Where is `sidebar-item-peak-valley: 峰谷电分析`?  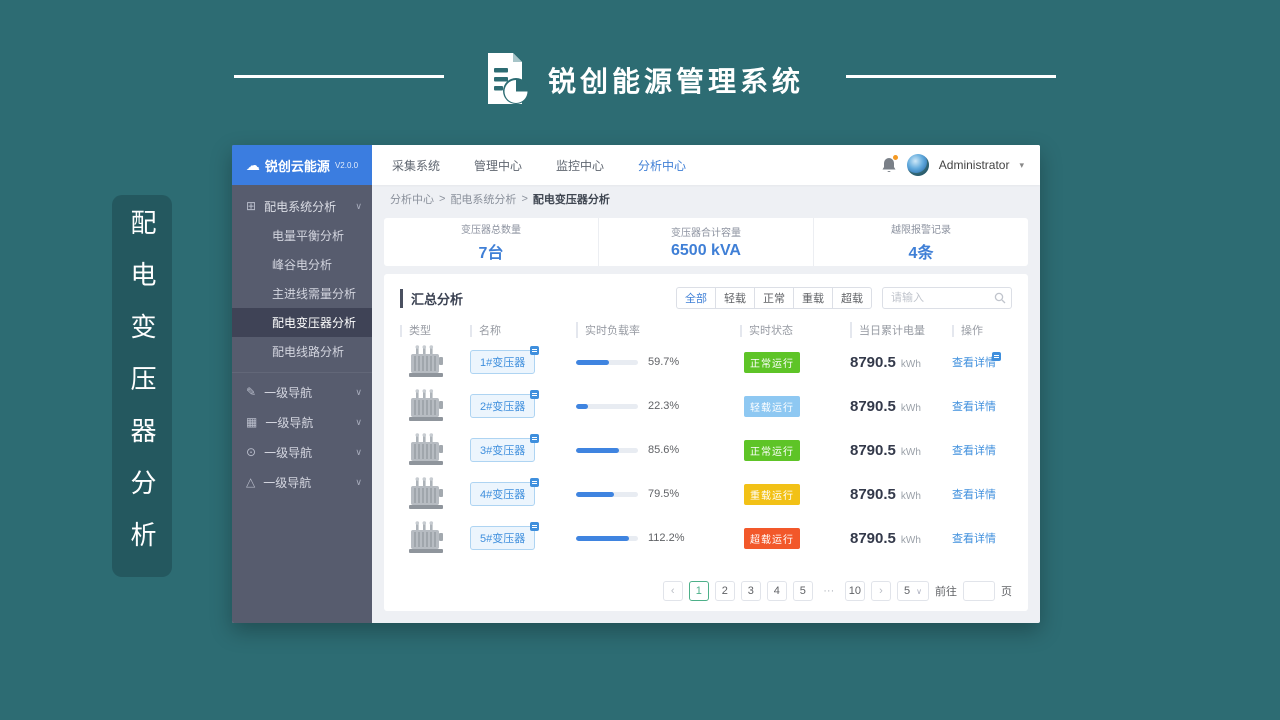
sidebar-item-peak-valley: 峰谷电分析 is located at coordinates (302, 264).